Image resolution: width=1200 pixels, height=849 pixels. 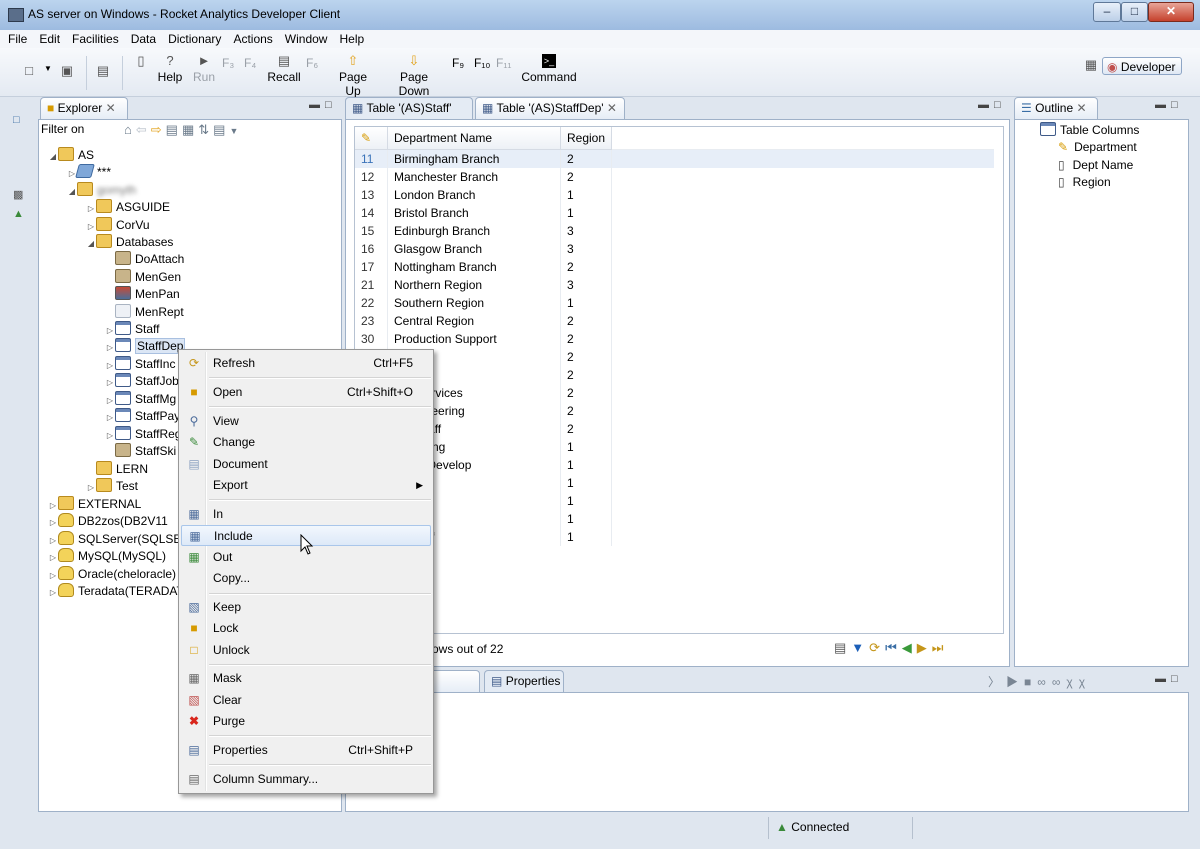 I want to click on table-cell: 17, so click(x=371, y=267).